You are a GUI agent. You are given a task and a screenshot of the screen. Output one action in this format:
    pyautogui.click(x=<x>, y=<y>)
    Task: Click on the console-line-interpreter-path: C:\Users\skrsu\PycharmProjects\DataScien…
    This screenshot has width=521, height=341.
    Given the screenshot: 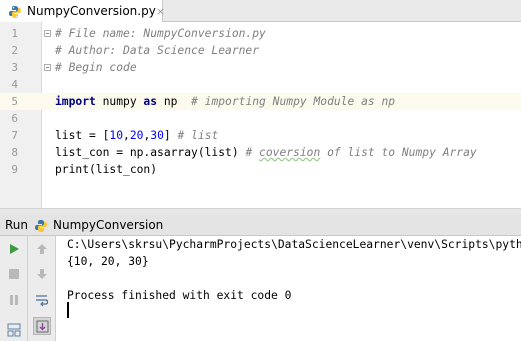 What is the action you would take?
    pyautogui.click(x=294, y=244)
    